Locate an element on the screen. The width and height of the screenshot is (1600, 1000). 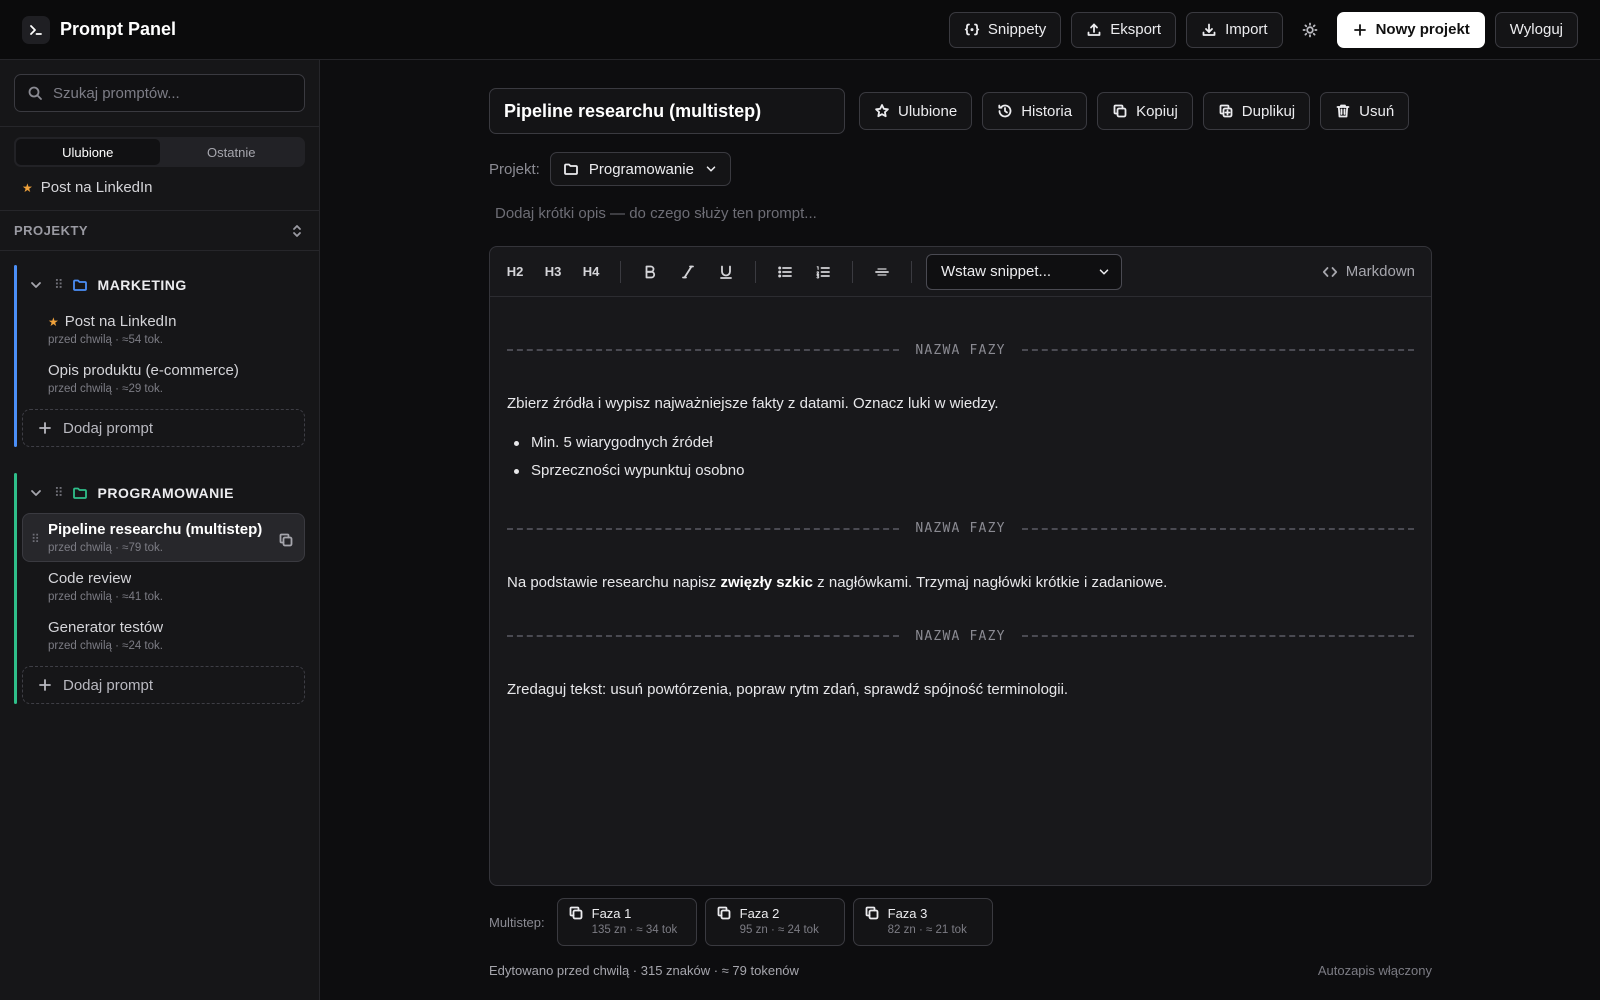
brand: Prompt Panel is located at coordinates (99, 29).